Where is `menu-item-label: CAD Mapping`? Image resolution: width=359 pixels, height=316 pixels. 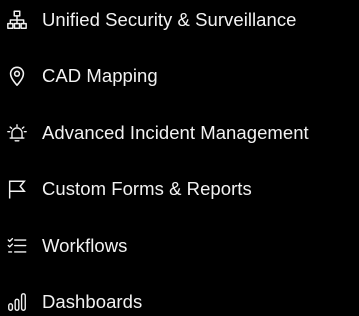 menu-item-label: CAD Mapping is located at coordinates (100, 75).